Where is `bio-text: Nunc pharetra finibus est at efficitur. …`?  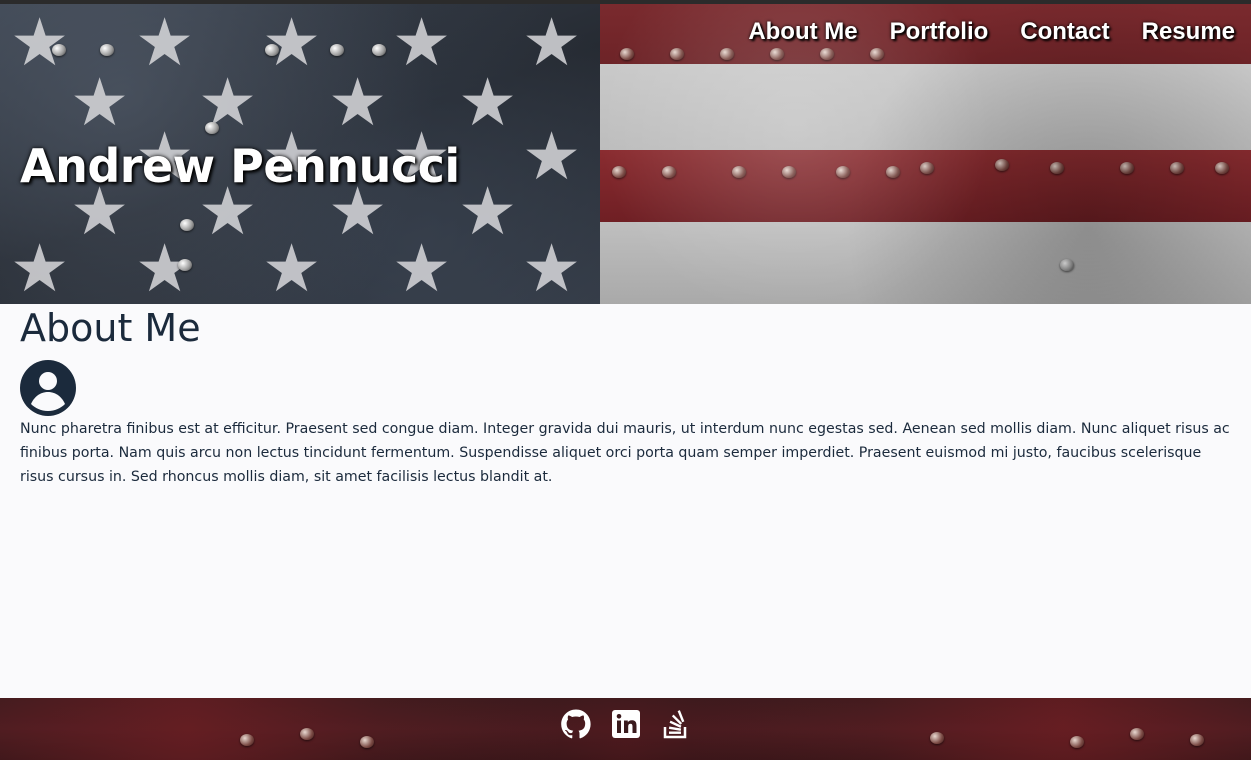
bio-text: Nunc pharetra finibus est at efficitur. … is located at coordinates (625, 453).